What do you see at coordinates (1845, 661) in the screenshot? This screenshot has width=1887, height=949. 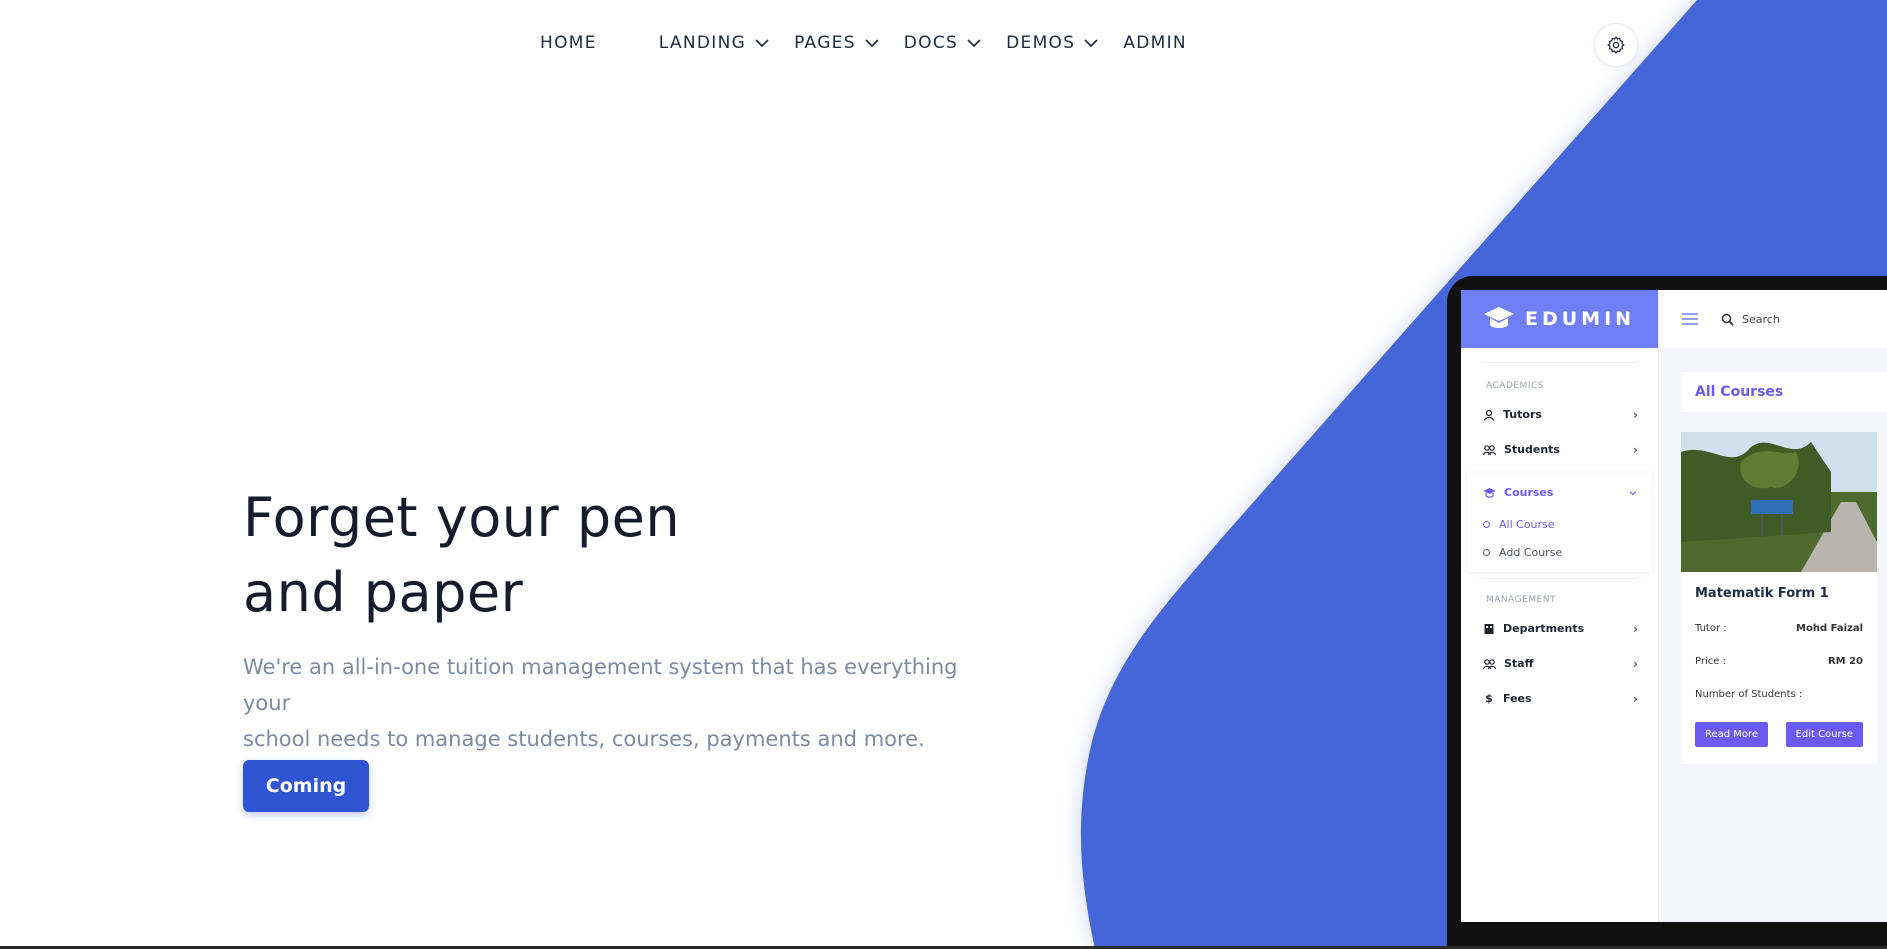 I see `course-price-value: RM 20` at bounding box center [1845, 661].